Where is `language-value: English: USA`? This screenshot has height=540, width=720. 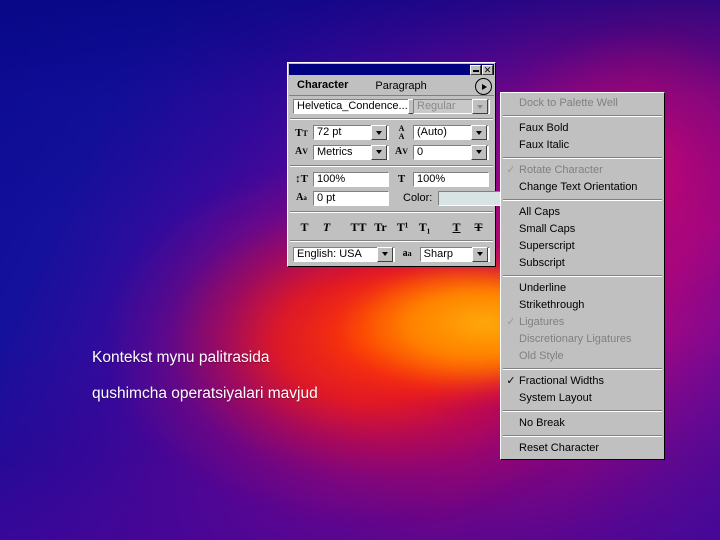
language-value: English: USA is located at coordinates (329, 253).